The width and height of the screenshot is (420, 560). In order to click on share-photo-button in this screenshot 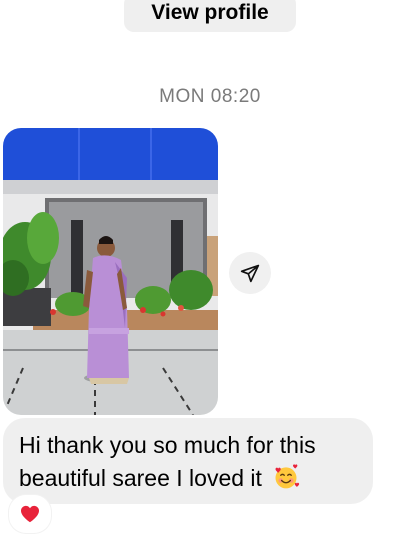, I will do `click(250, 273)`.